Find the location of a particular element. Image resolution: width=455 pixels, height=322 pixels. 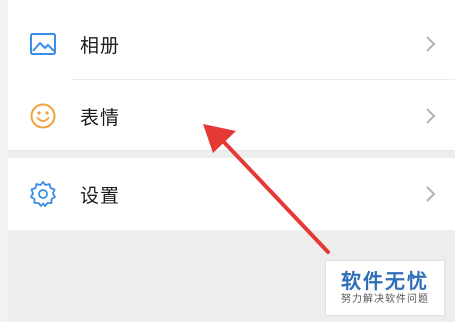

watermark-logo: 软件无忧 努力解决软件问题 is located at coordinates (385, 288).